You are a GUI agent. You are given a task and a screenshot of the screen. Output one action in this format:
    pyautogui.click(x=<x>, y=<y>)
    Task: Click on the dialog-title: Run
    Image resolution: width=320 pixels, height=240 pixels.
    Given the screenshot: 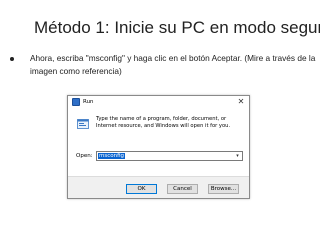 What is the action you would take?
    pyautogui.click(x=88, y=102)
    